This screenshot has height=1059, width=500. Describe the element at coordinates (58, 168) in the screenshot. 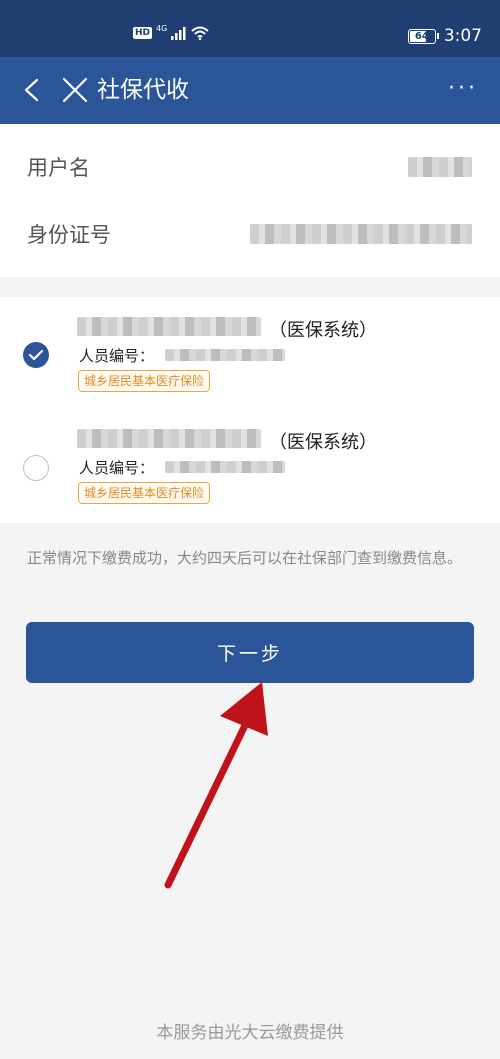

I see `username-label: 用户名` at that location.